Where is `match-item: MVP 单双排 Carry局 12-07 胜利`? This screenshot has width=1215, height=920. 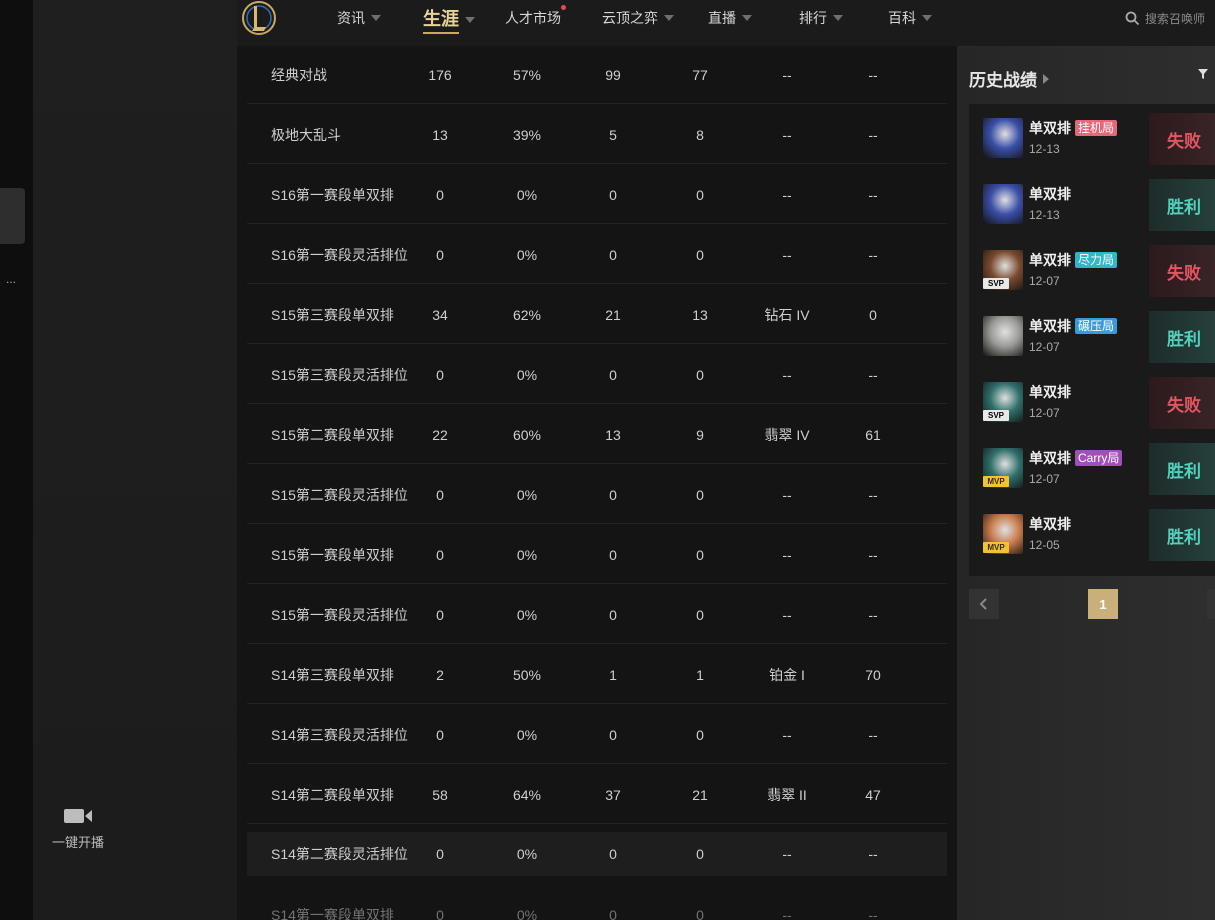 match-item: MVP 单双排 Carry局 12-07 胜利 is located at coordinates (1092, 467).